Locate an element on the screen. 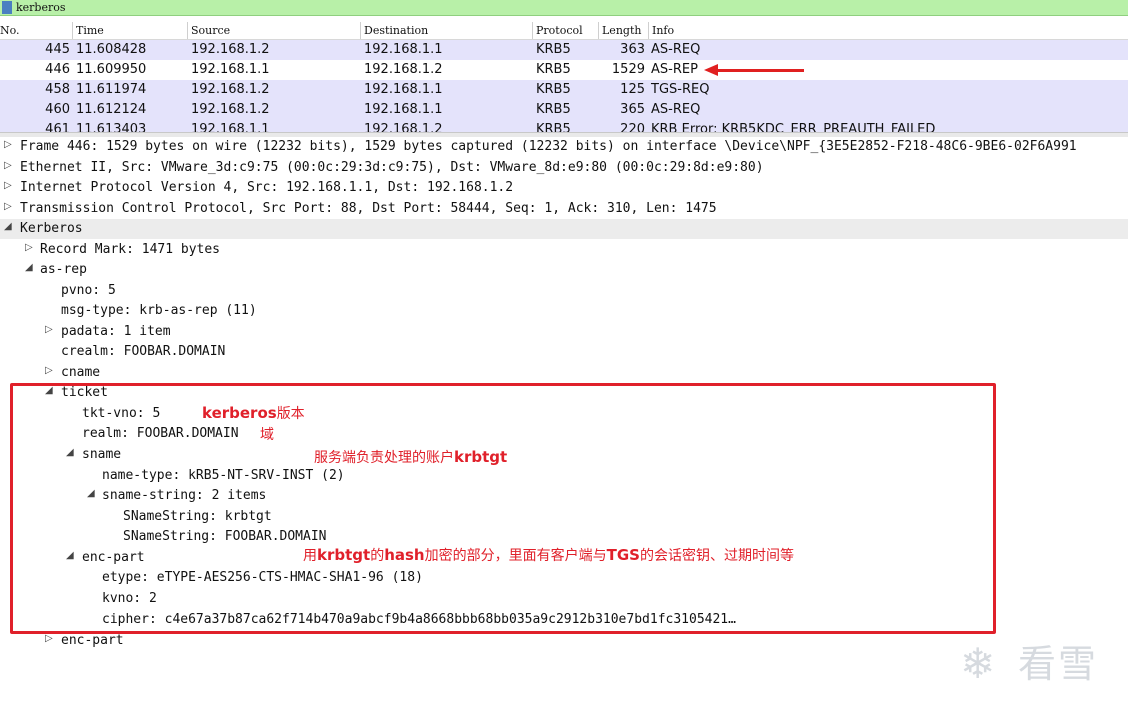  packet-source: 192.168.1.1 is located at coordinates (230, 127).